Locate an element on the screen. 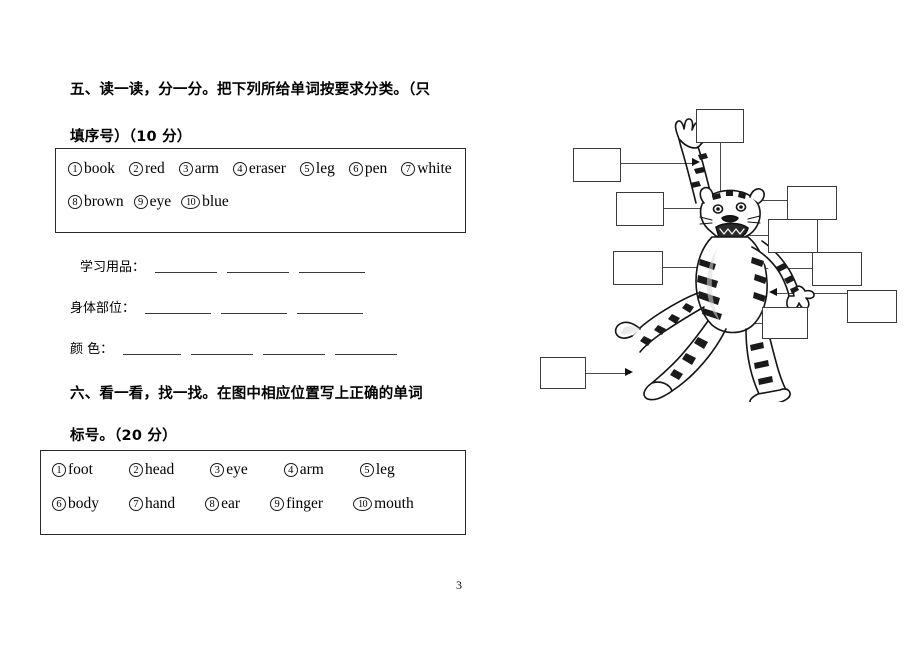 The image size is (920, 650). word-bank-item: 7 hand is located at coordinates (152, 504).